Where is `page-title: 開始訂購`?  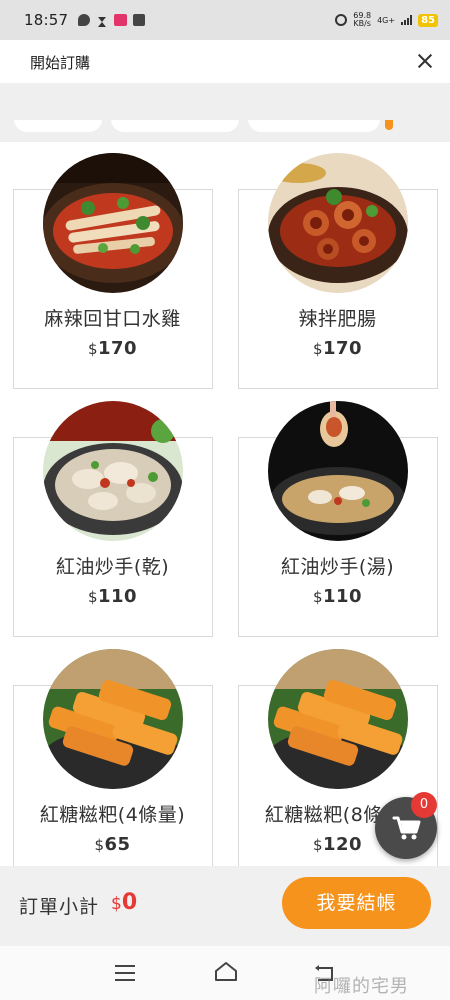 page-title: 開始訂購 is located at coordinates (60, 63).